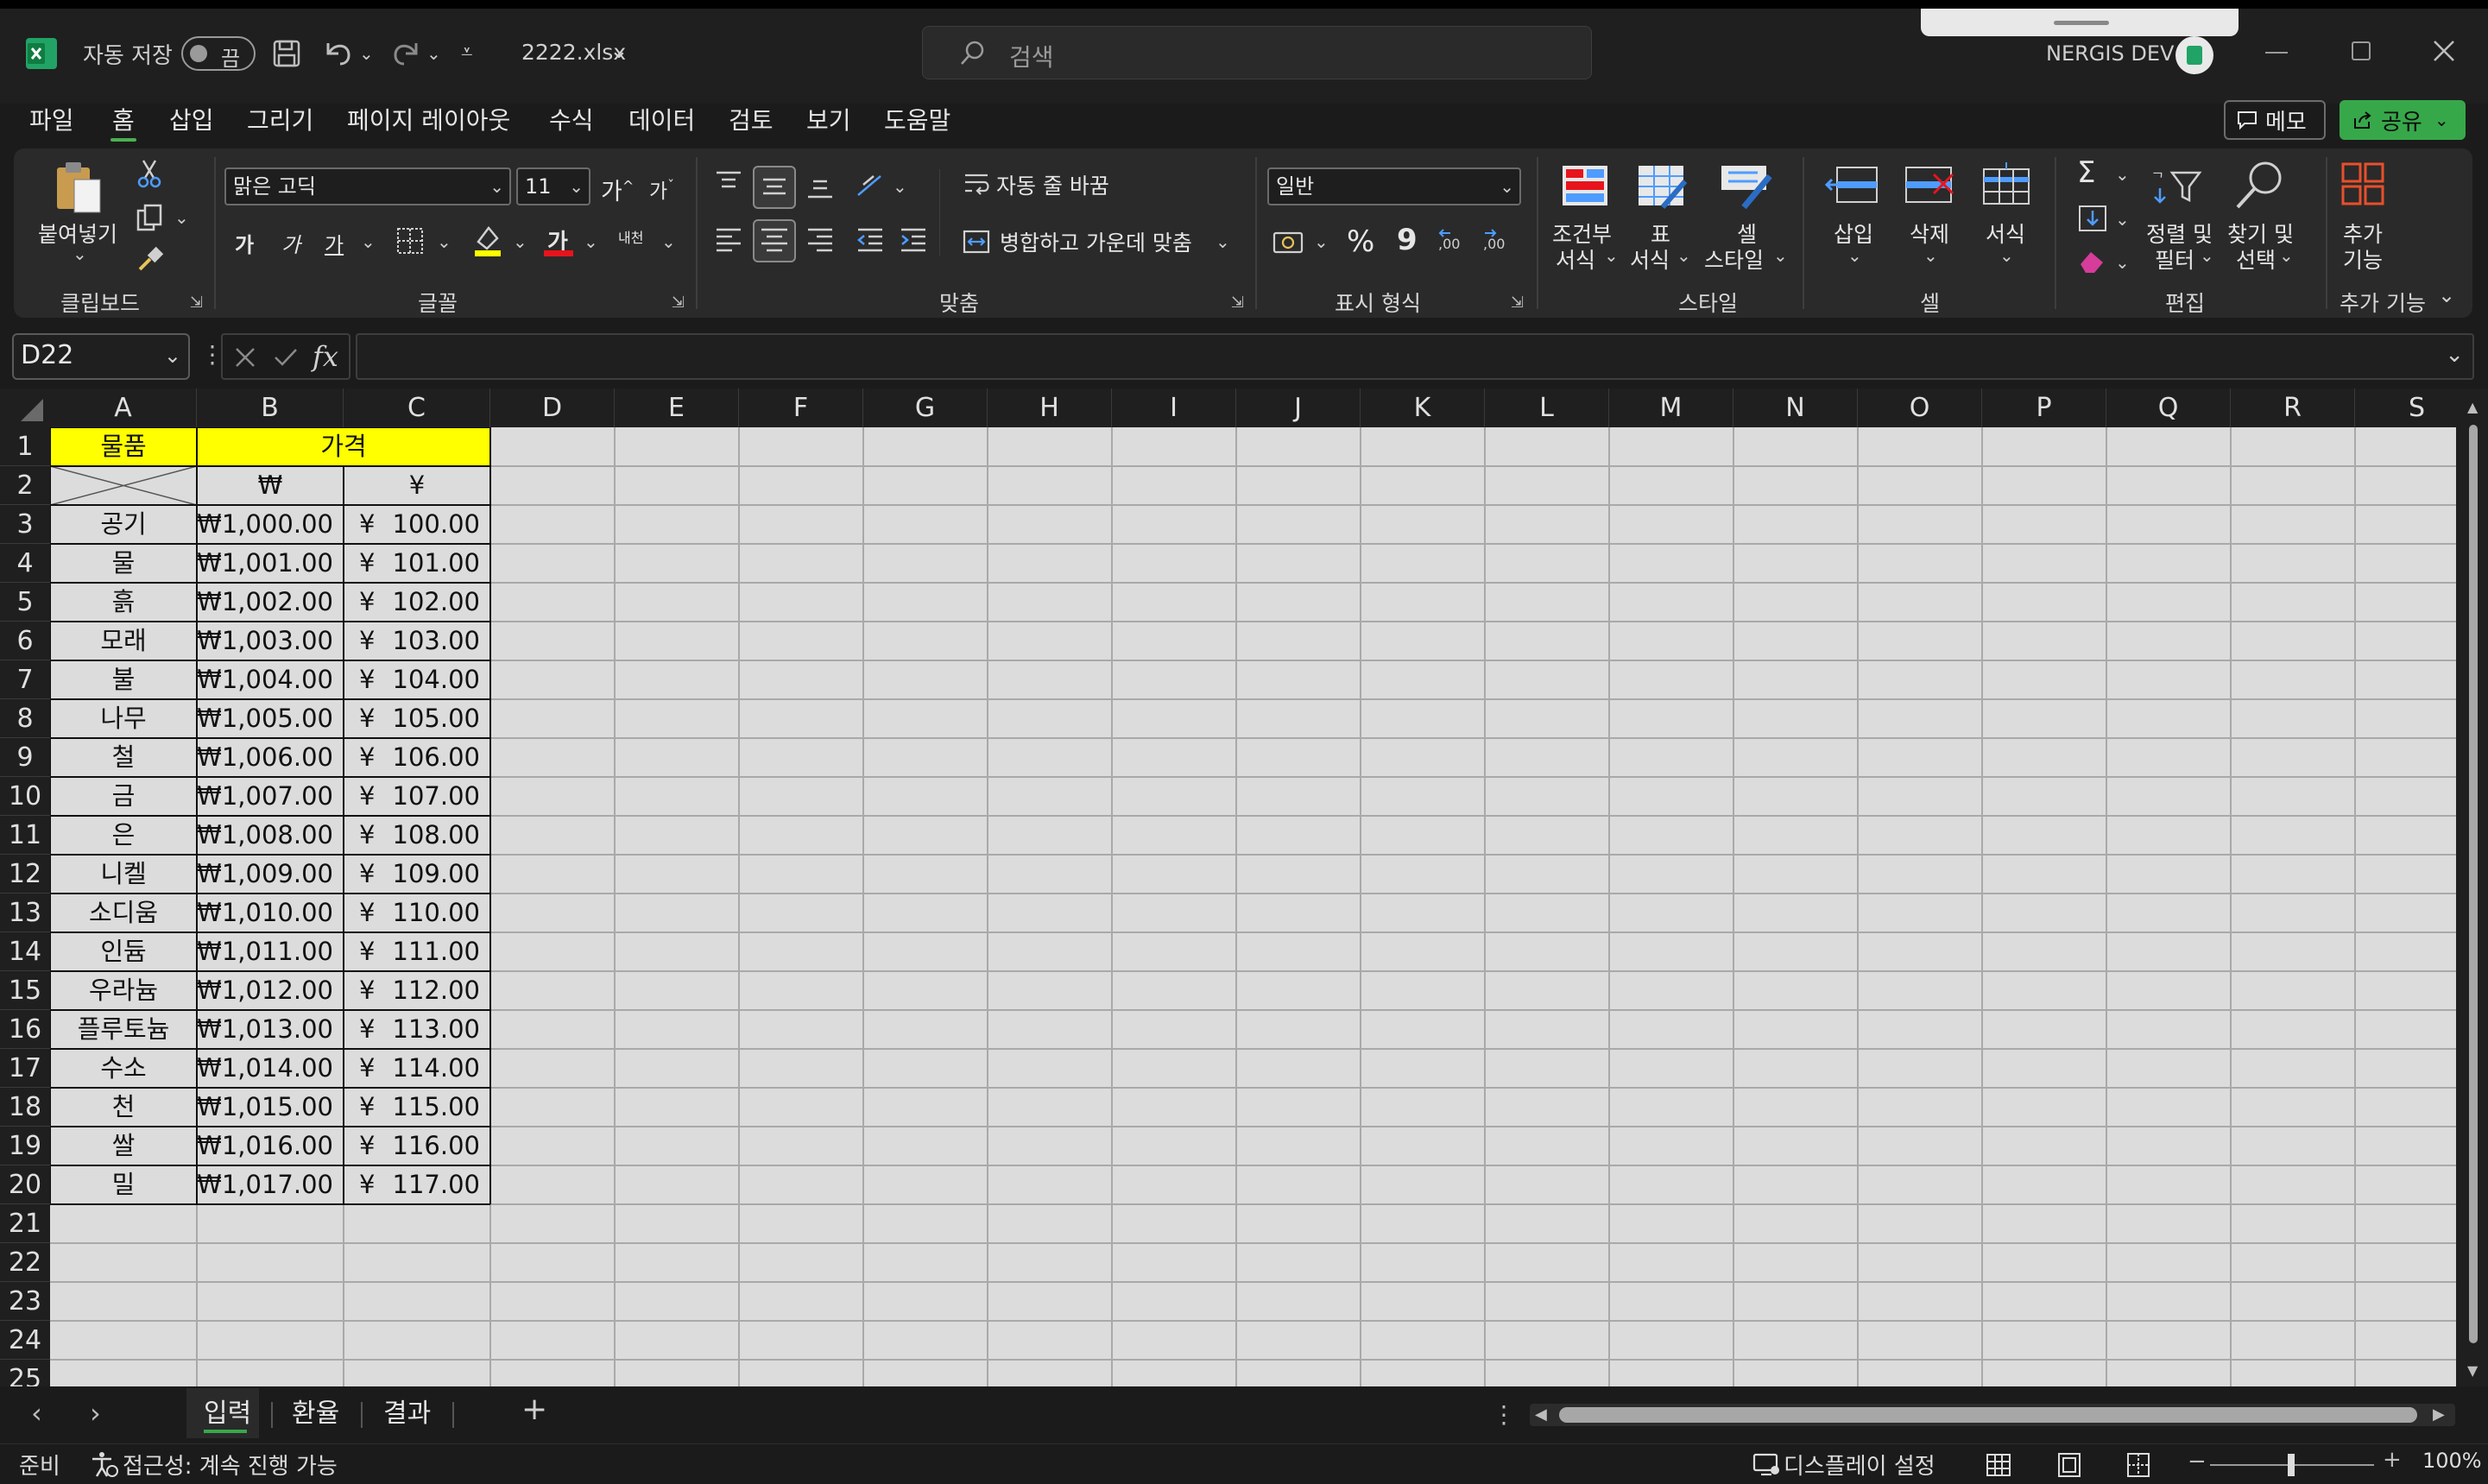  What do you see at coordinates (1223, 241) in the screenshot?
I see `merge-dropdown-icon: ⌄` at bounding box center [1223, 241].